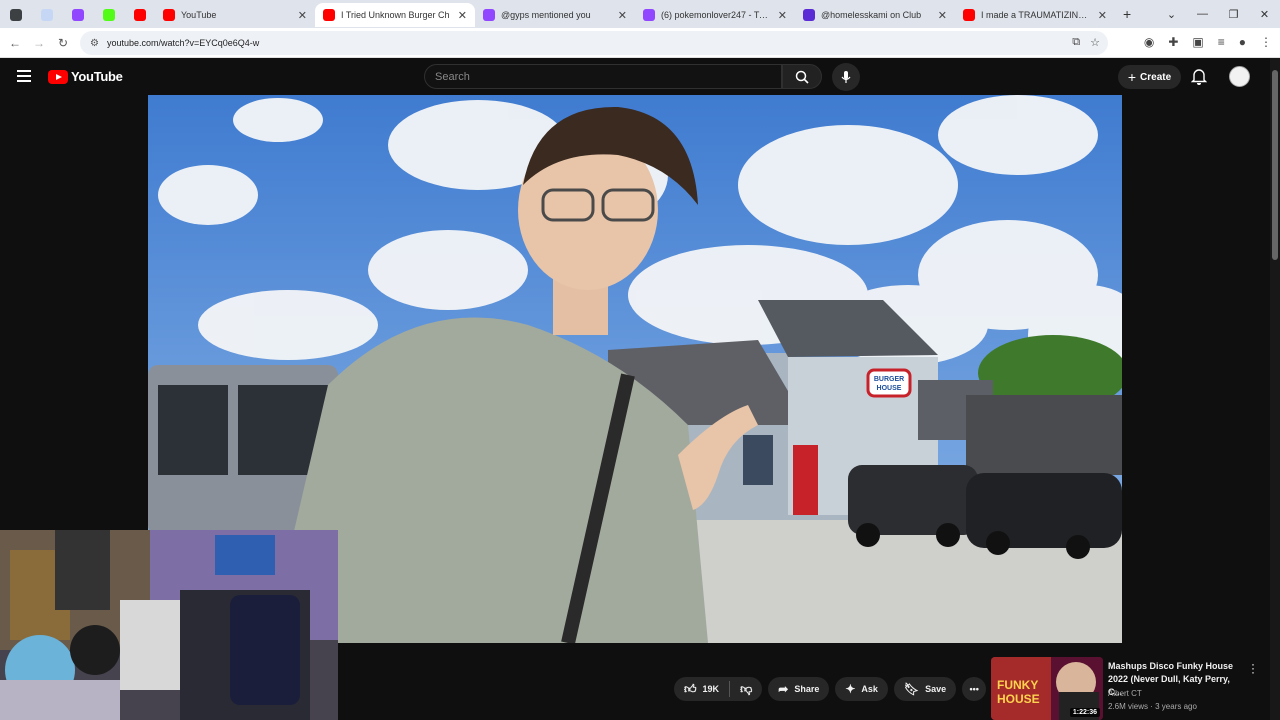  What do you see at coordinates (1095, 42) in the screenshot?
I see `bookmark-star-icon: ☆` at bounding box center [1095, 42].